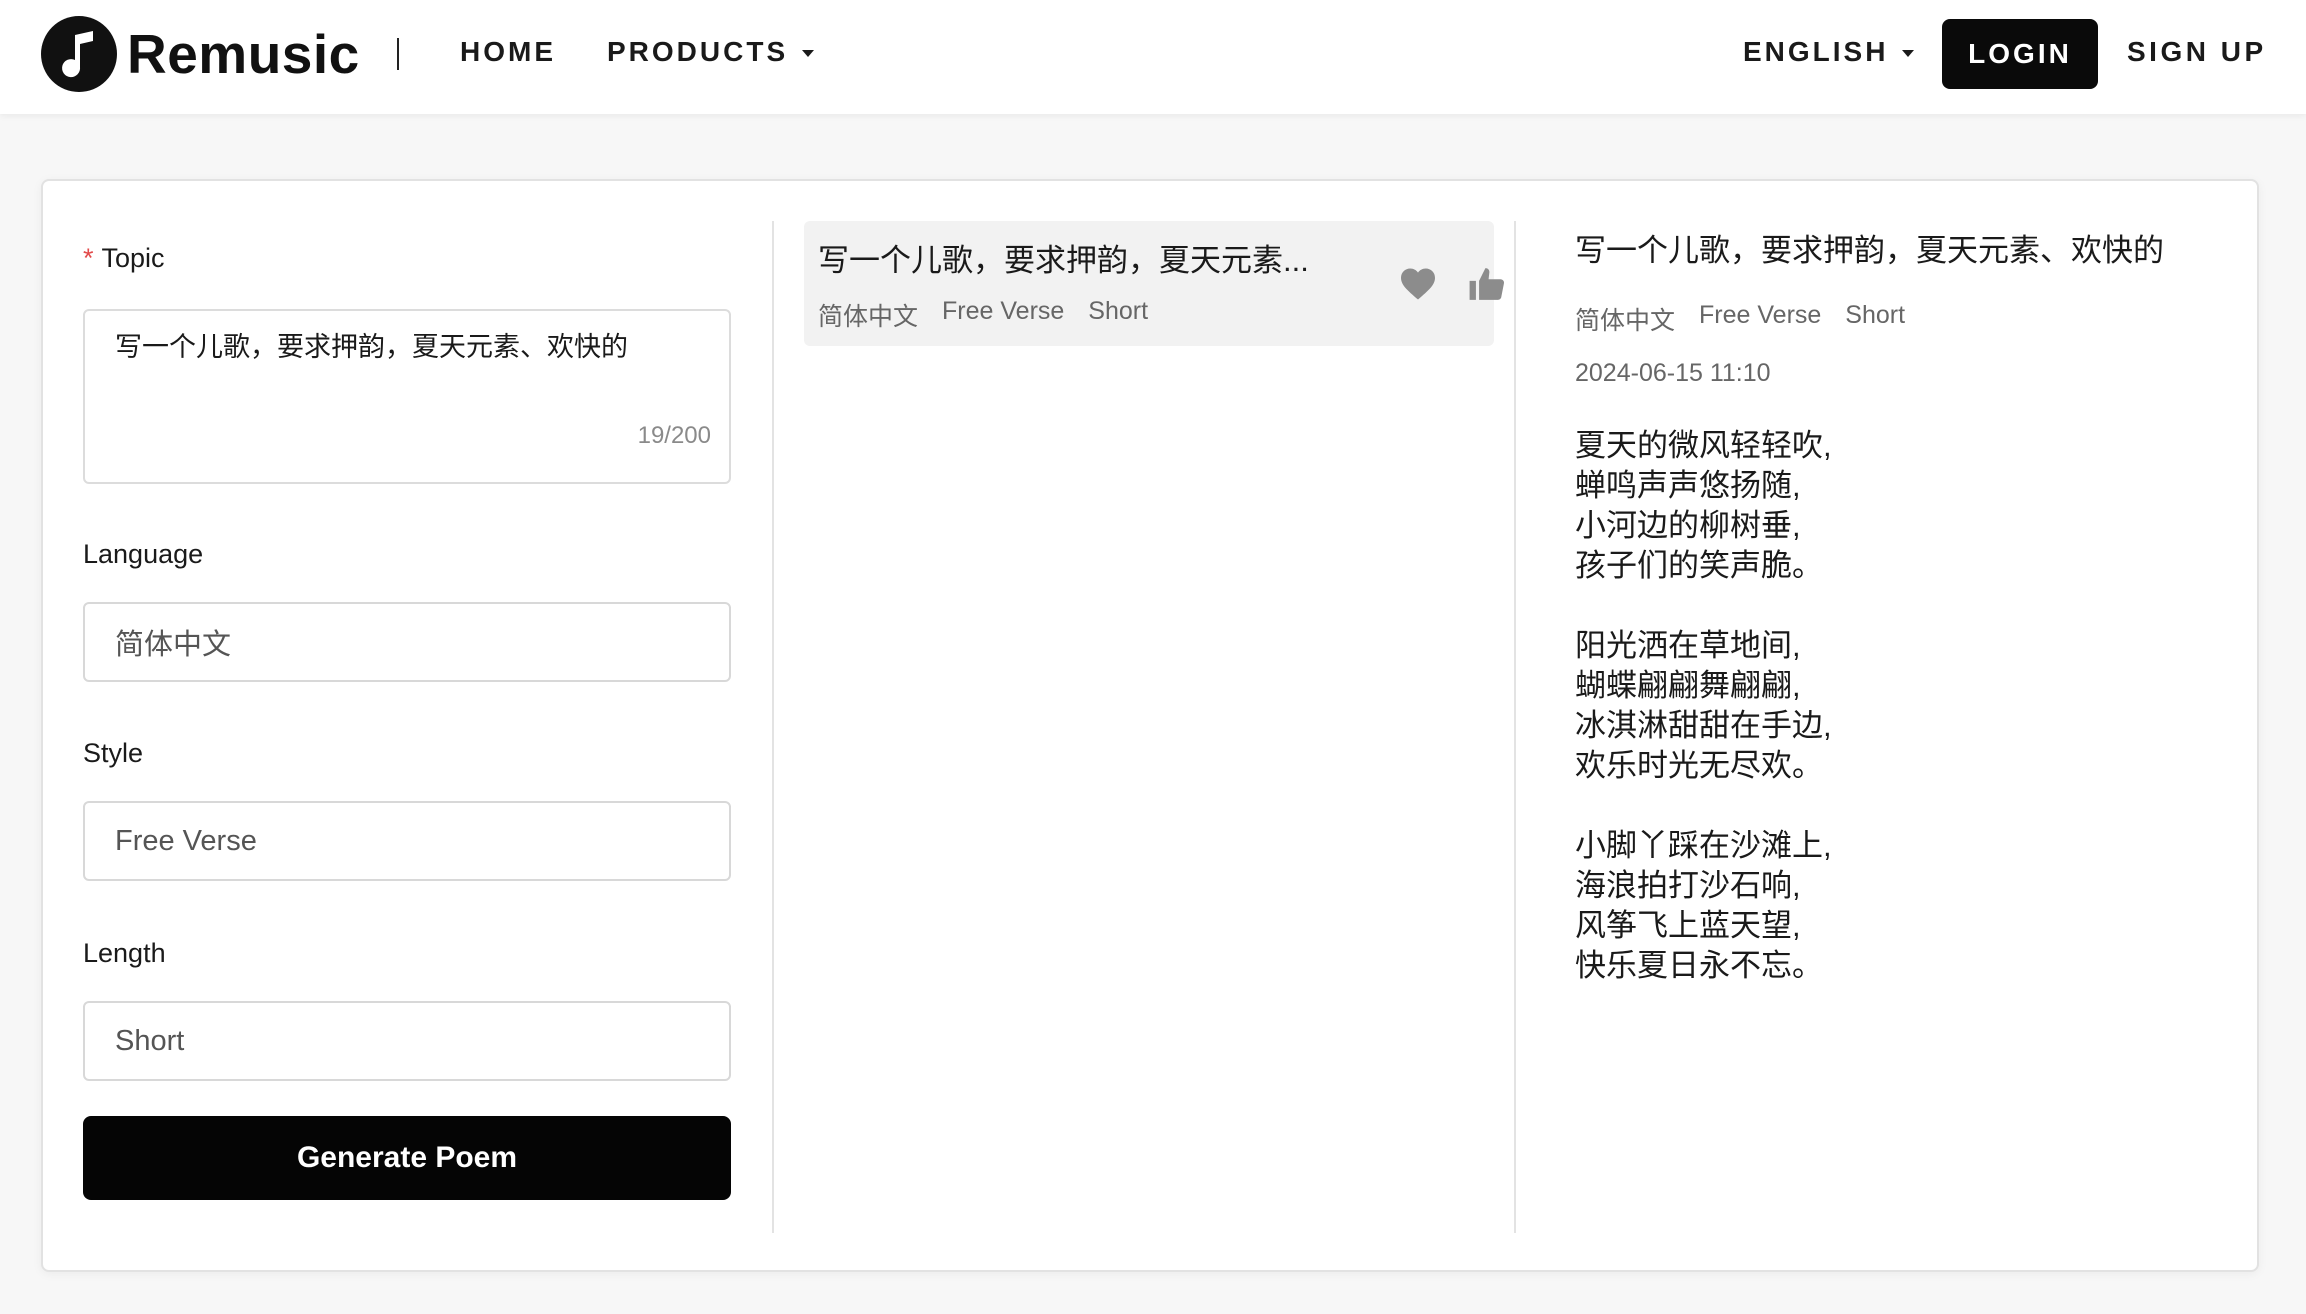  I want to click on login-button: LOGIN, so click(2020, 54).